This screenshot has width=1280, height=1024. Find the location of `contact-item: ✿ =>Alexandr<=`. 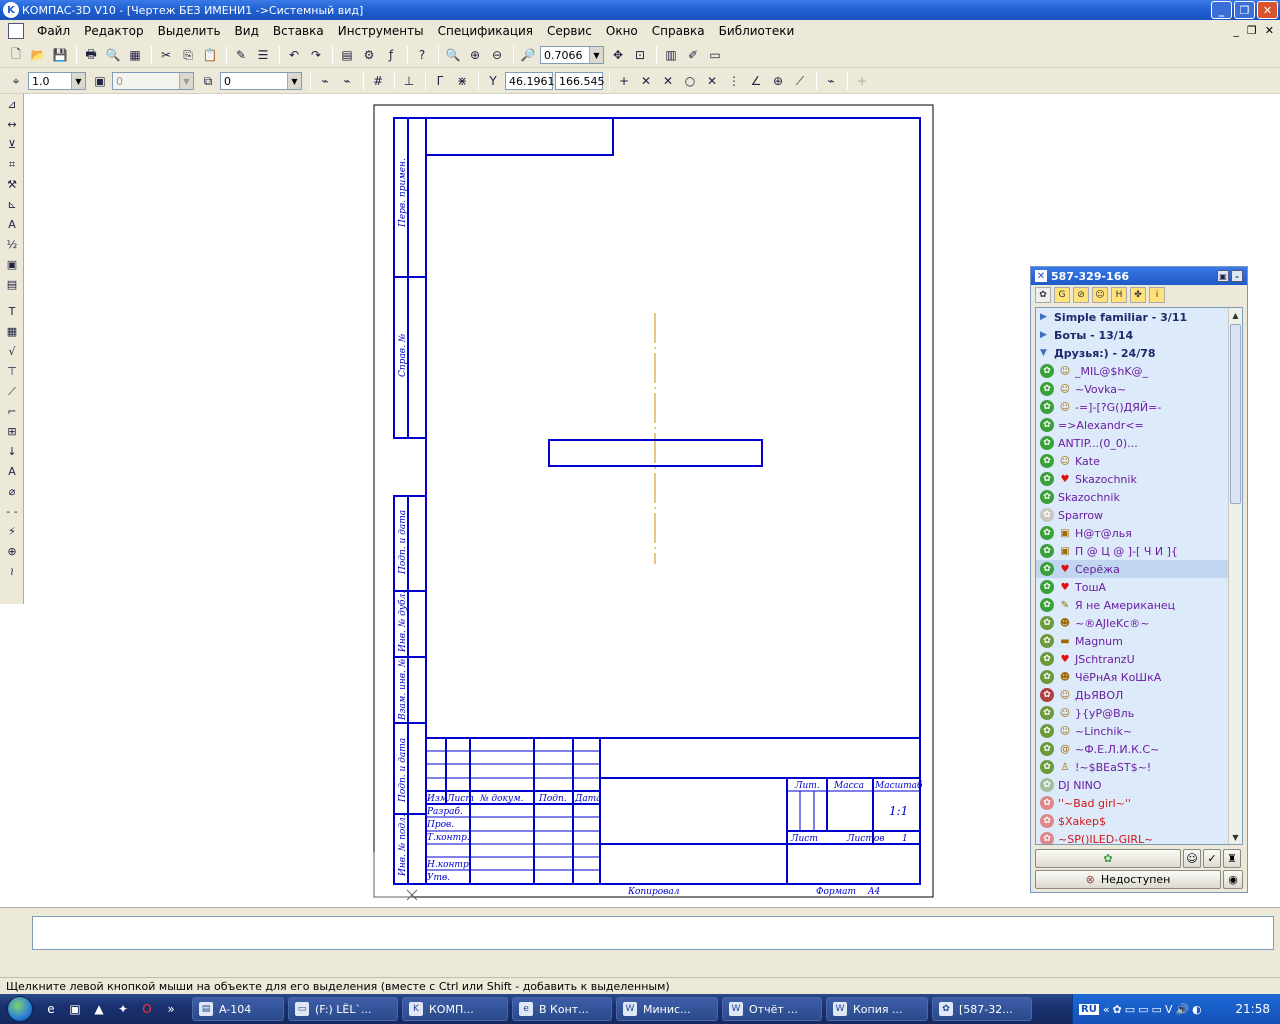

contact-item: ✿ =>Alexandr<= is located at coordinates (1132, 425).